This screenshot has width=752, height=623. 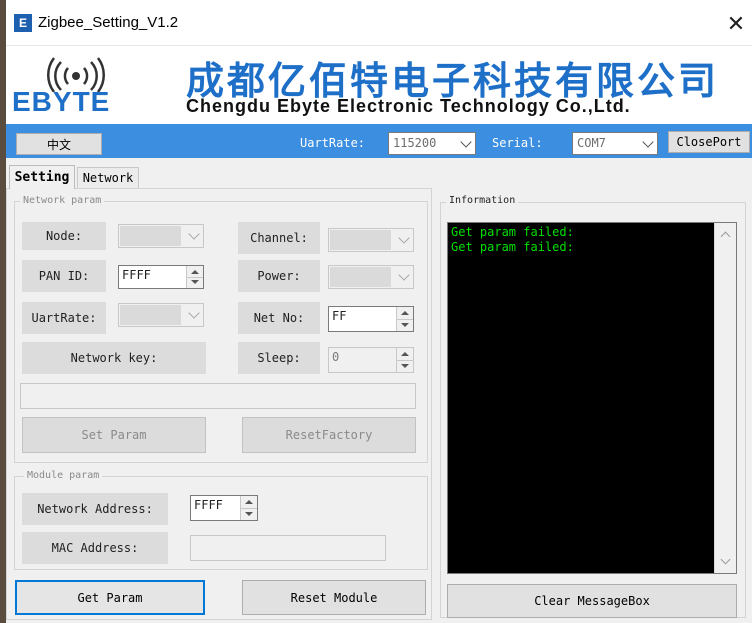 I want to click on sleep-value: 0, so click(x=336, y=357).